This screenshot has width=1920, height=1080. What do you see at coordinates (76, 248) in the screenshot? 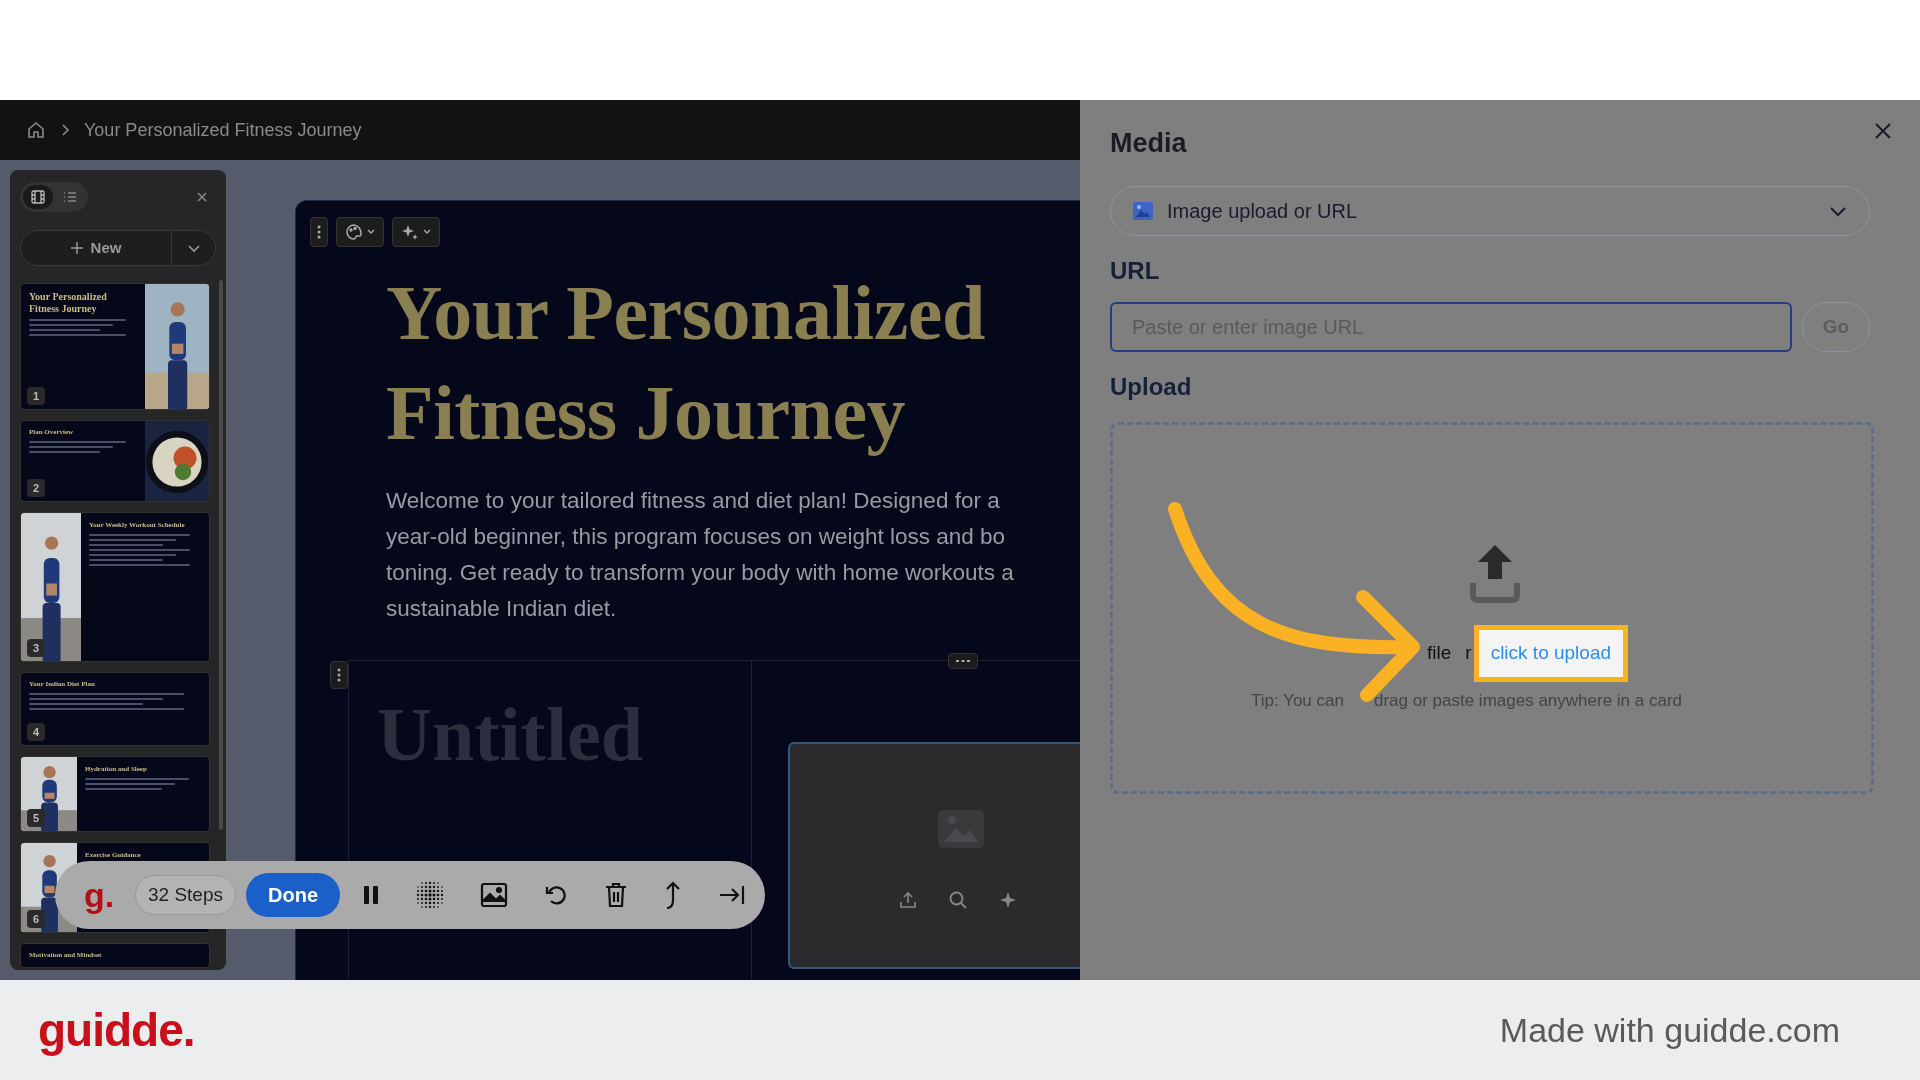
I see `plus-icon` at bounding box center [76, 248].